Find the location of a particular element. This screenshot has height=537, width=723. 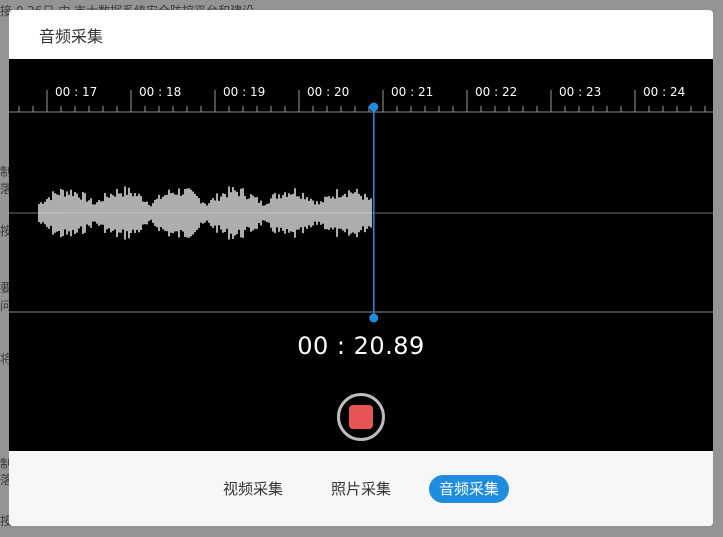

tick-label: 00 : 23 is located at coordinates (580, 92).